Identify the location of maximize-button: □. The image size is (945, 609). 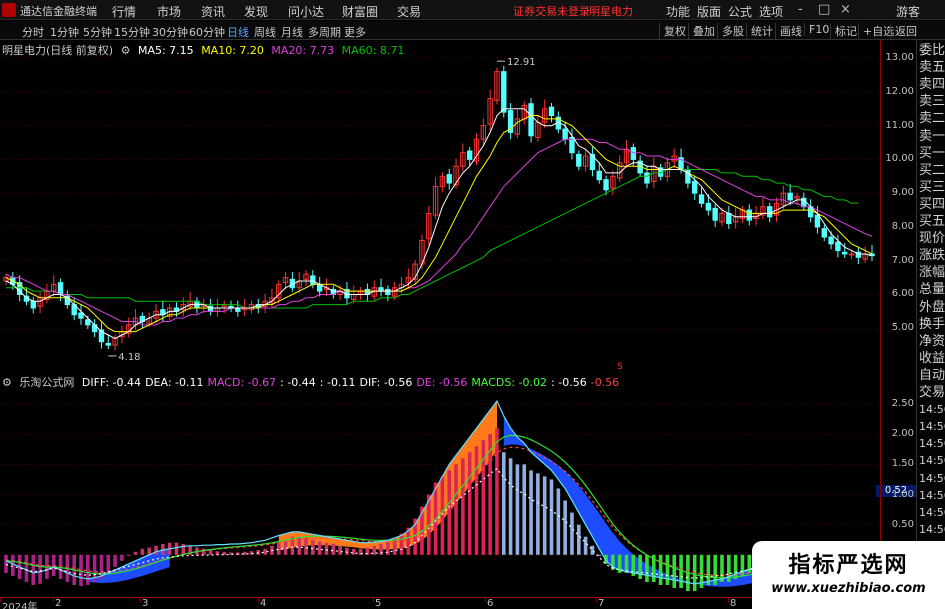
(824, 9).